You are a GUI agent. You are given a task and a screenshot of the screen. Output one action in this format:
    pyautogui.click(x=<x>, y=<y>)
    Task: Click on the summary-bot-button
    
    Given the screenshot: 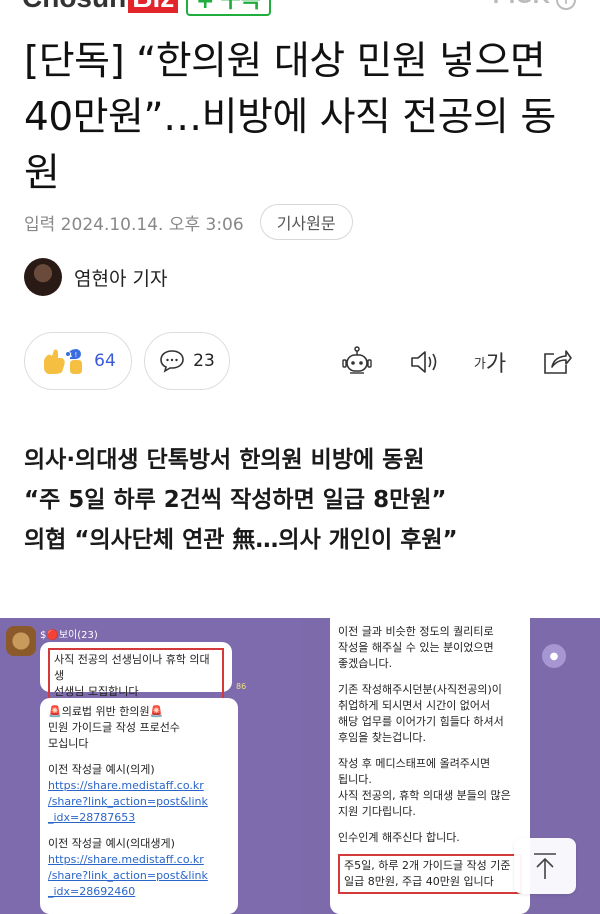 What is the action you would take?
    pyautogui.click(x=357, y=362)
    